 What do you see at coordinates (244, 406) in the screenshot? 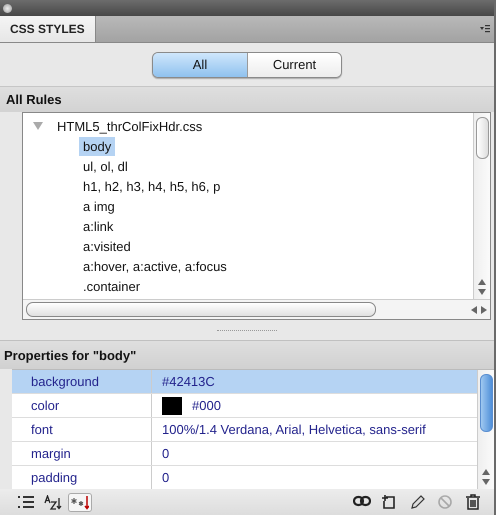
I see `property-row: color #000` at bounding box center [244, 406].